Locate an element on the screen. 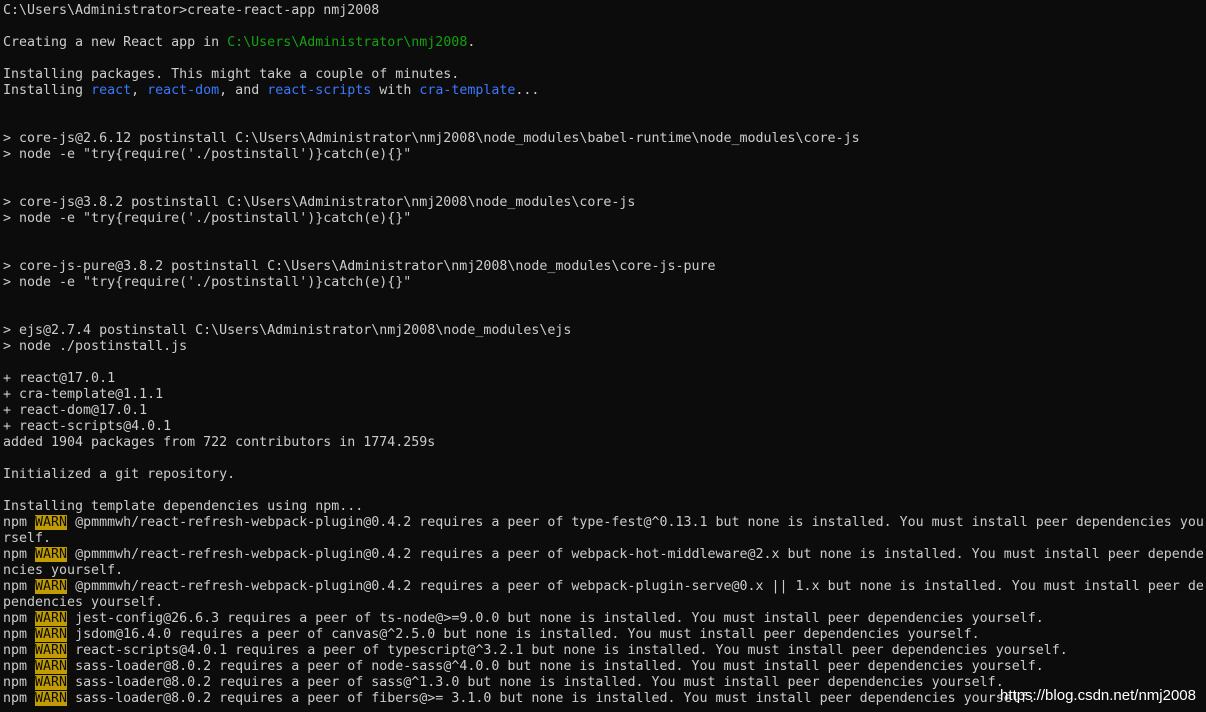 The height and width of the screenshot is (712, 1206). terminal-line: rself. is located at coordinates (604, 539).